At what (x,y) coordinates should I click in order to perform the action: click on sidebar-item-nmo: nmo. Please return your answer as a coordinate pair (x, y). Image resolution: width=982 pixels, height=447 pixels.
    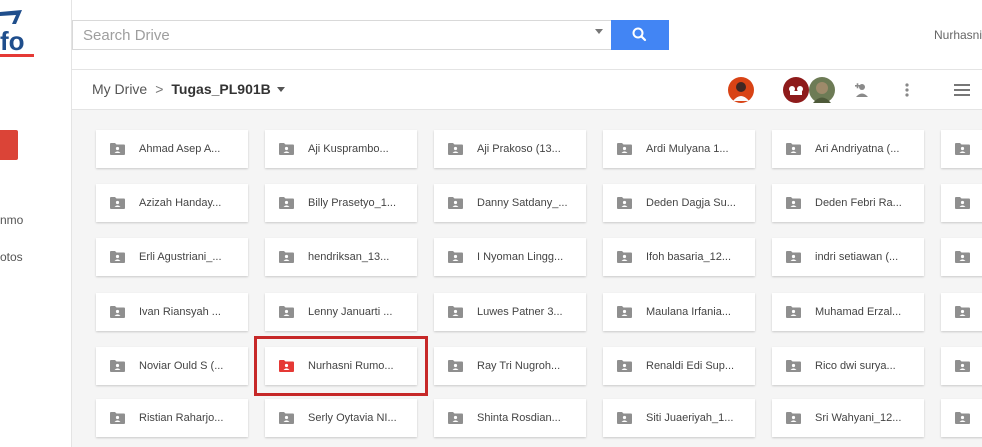
    Looking at the image, I should click on (11, 220).